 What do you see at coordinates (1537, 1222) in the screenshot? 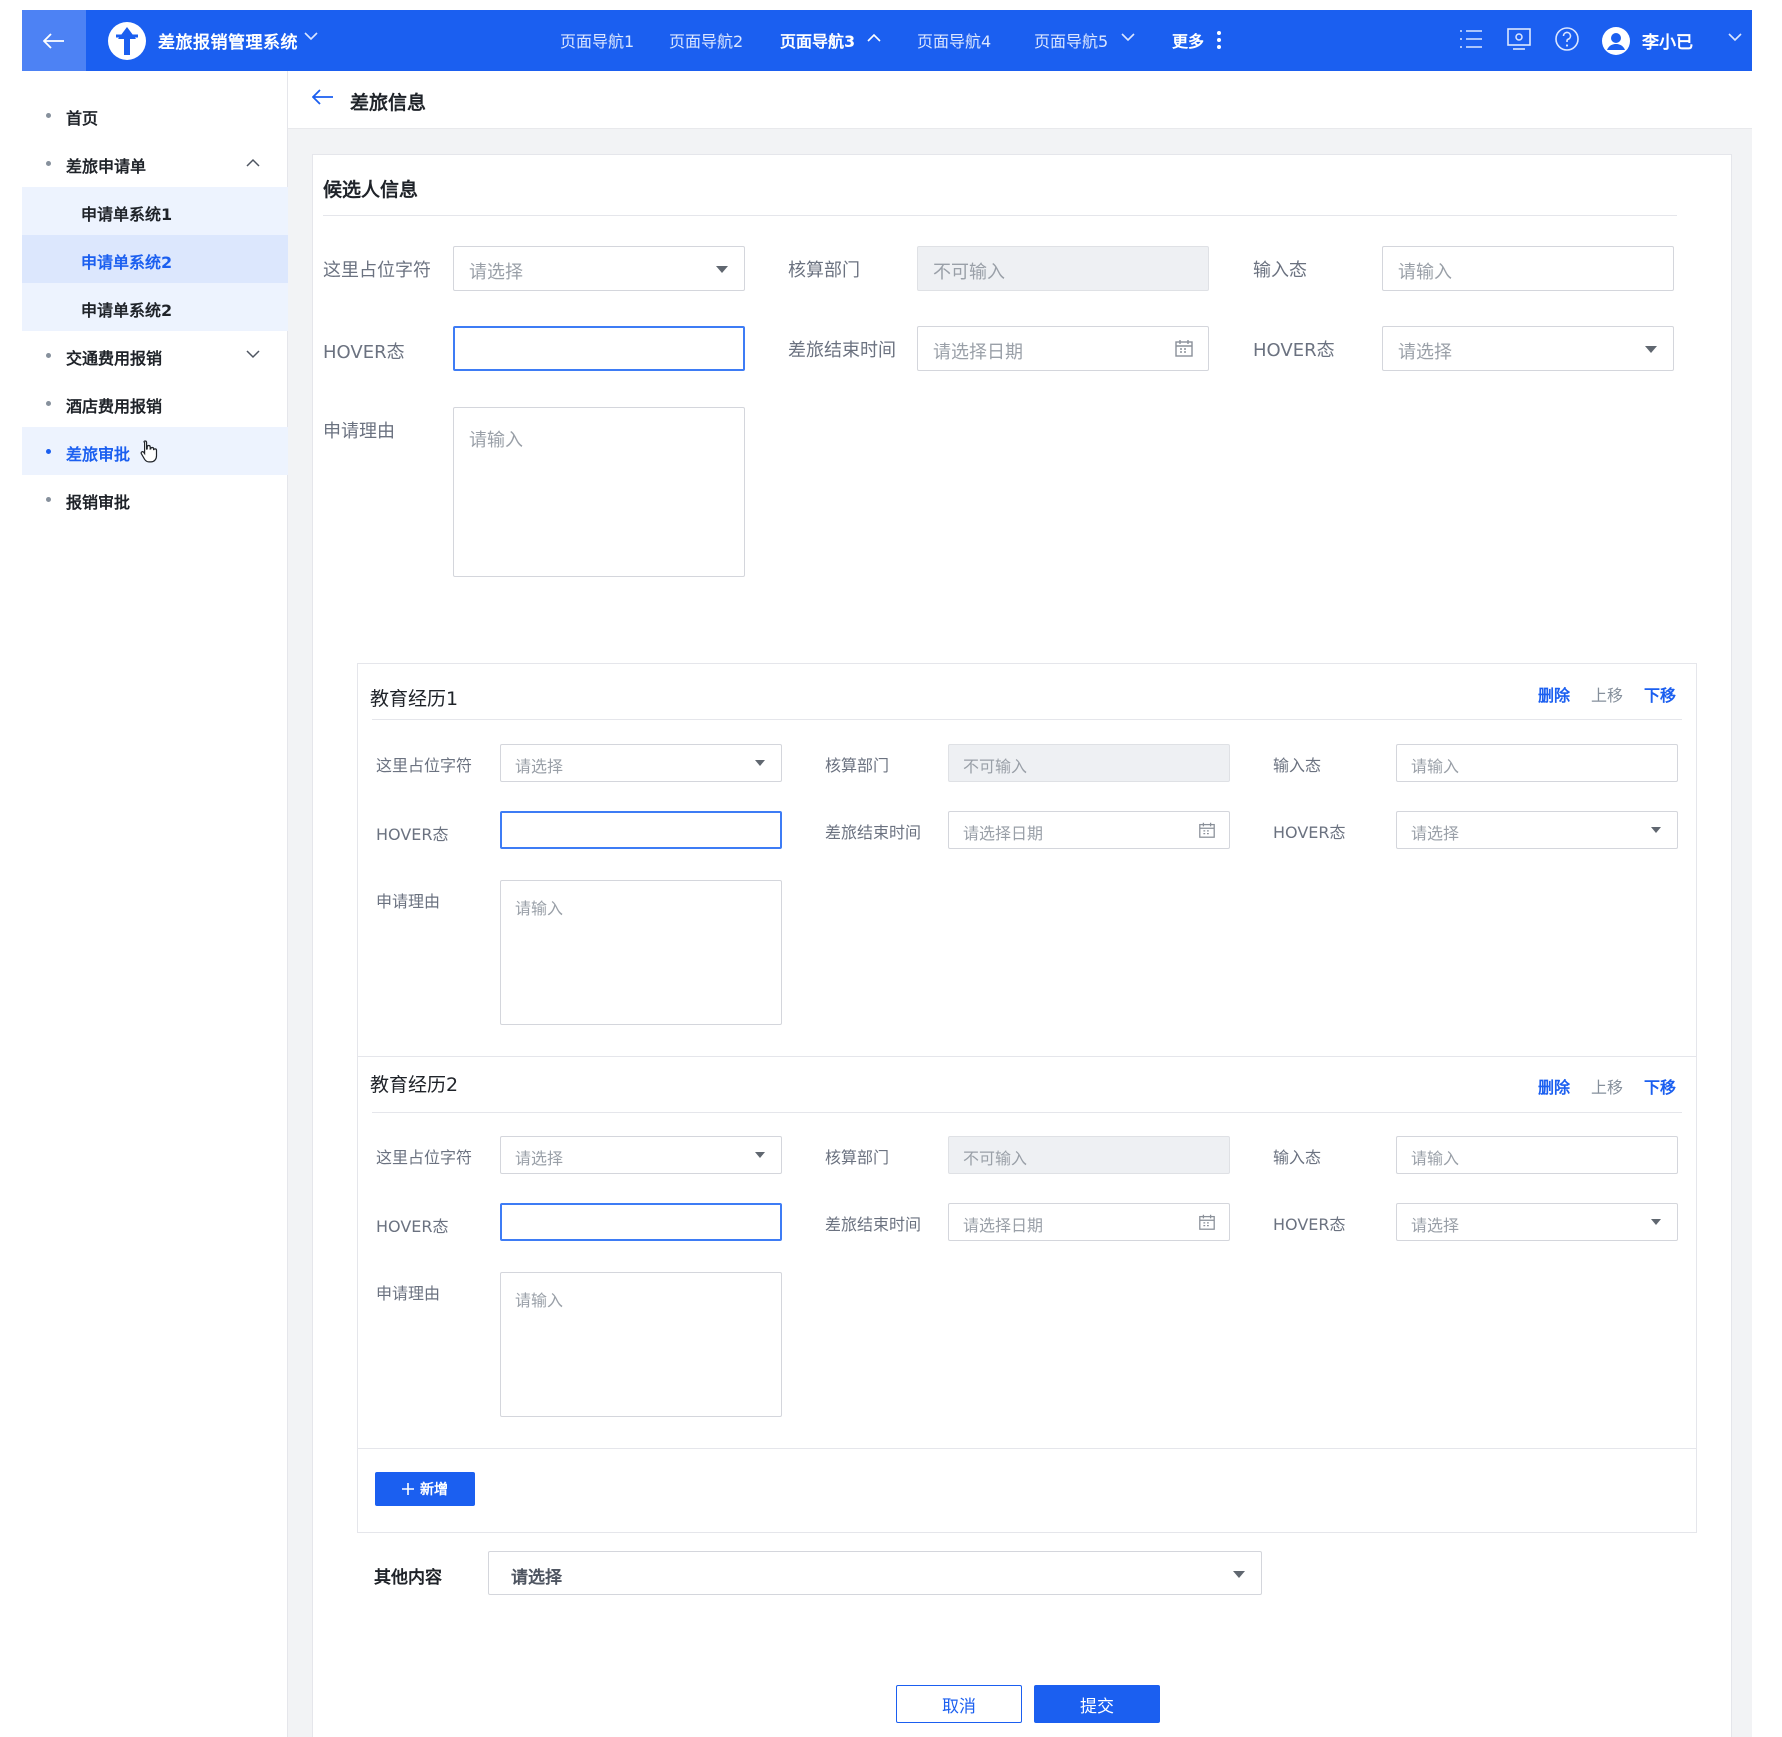
I see `edu2-hover-select: 请选择` at bounding box center [1537, 1222].